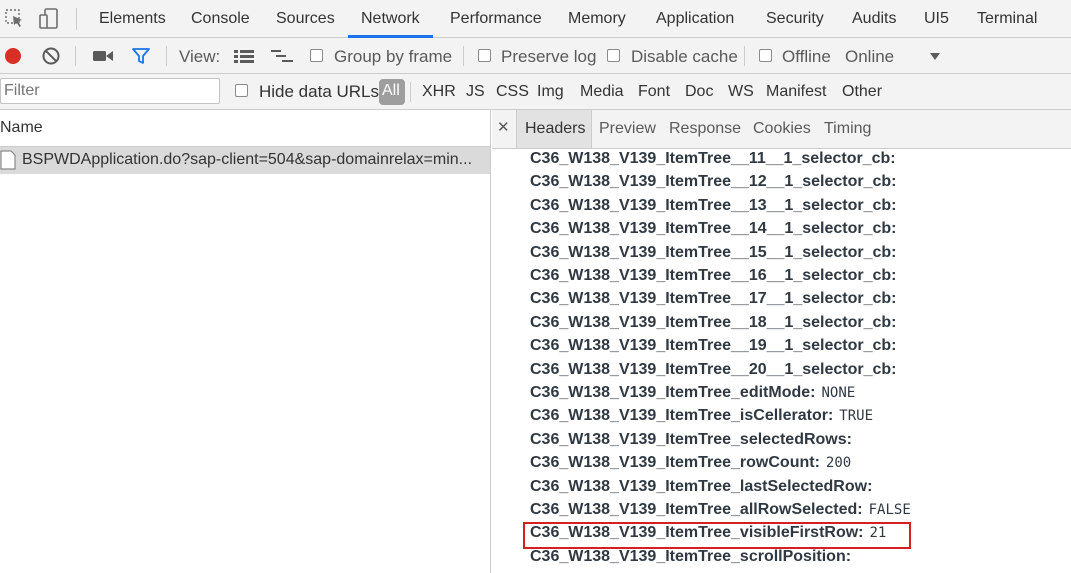 The image size is (1071, 573). I want to click on large-rows-icon, so click(244, 56).